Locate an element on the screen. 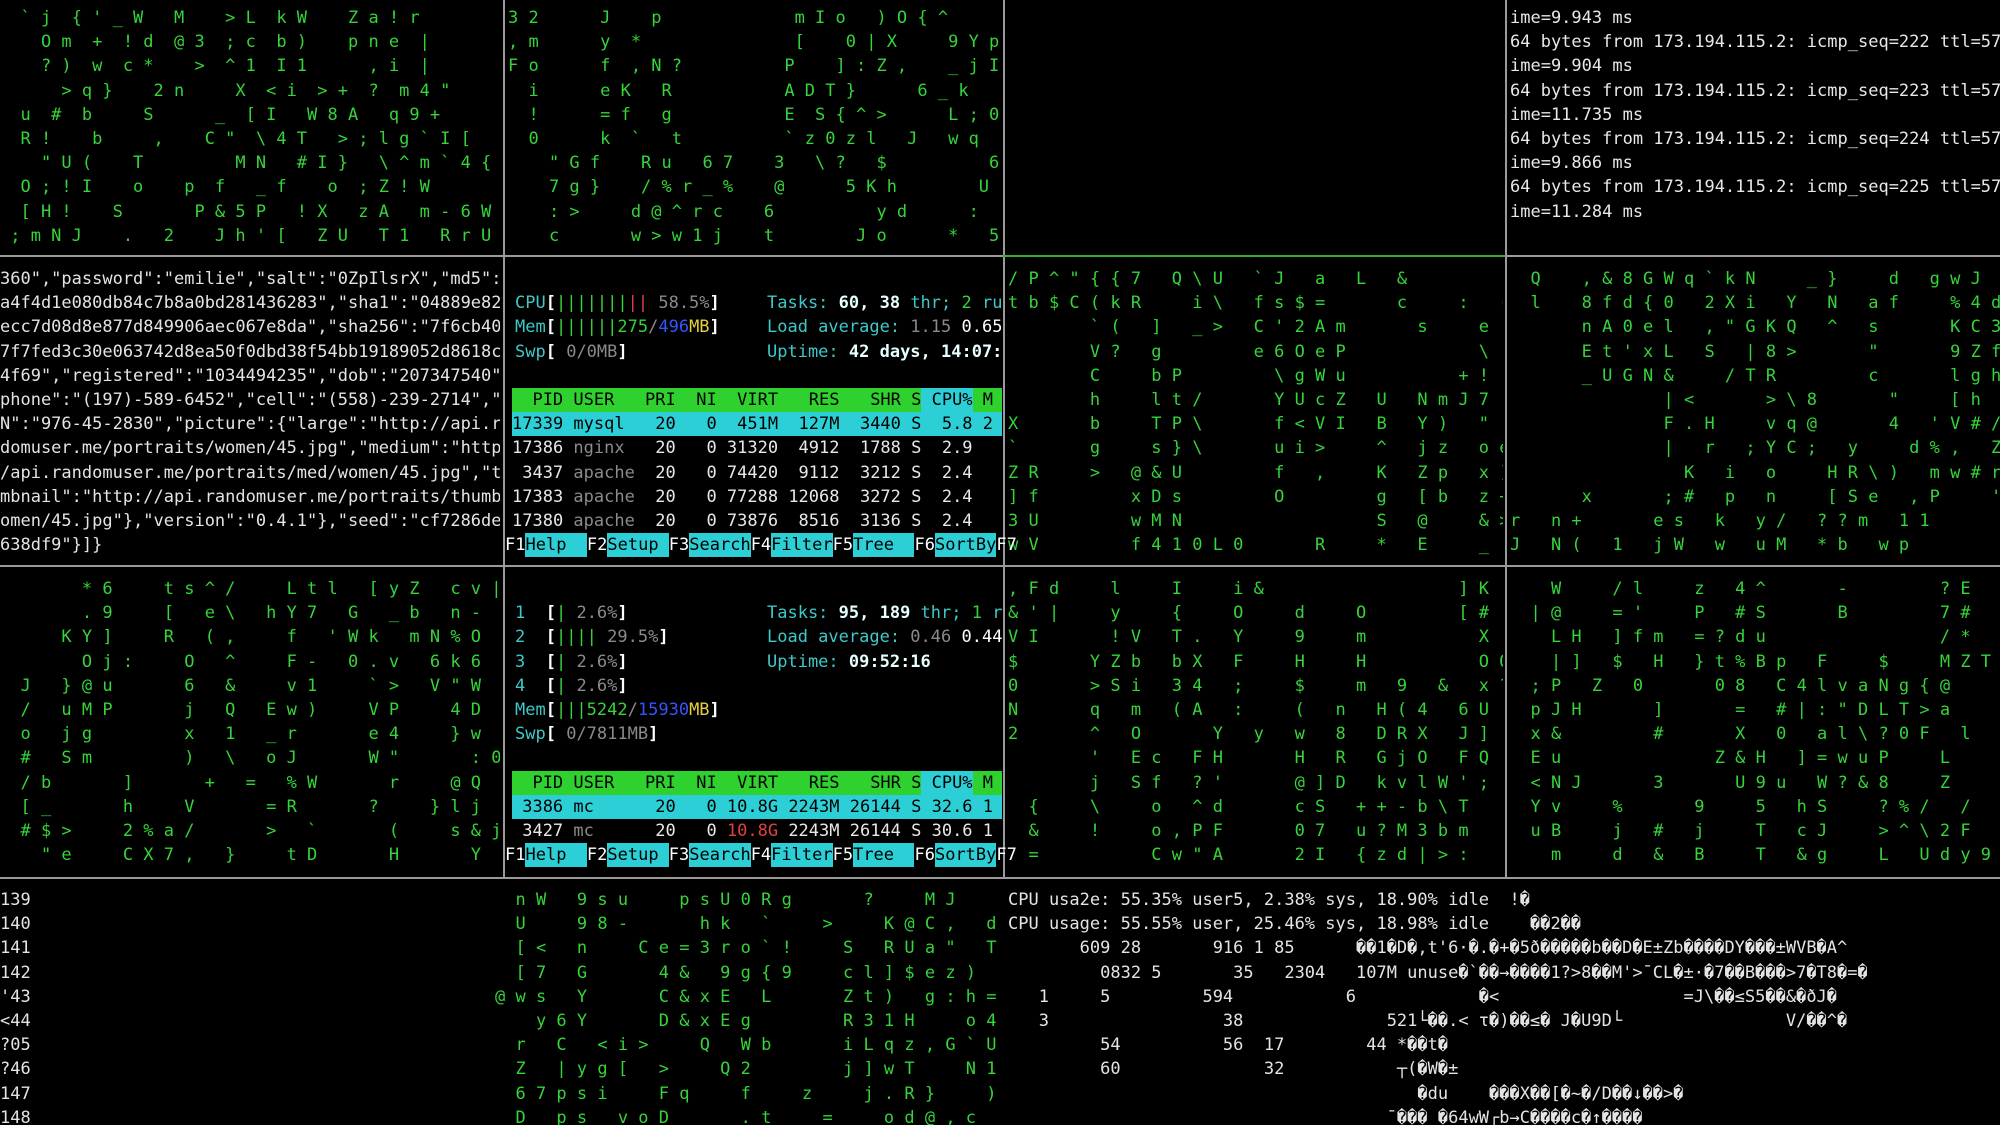  process-virt: 77288 is located at coordinates (752, 496).